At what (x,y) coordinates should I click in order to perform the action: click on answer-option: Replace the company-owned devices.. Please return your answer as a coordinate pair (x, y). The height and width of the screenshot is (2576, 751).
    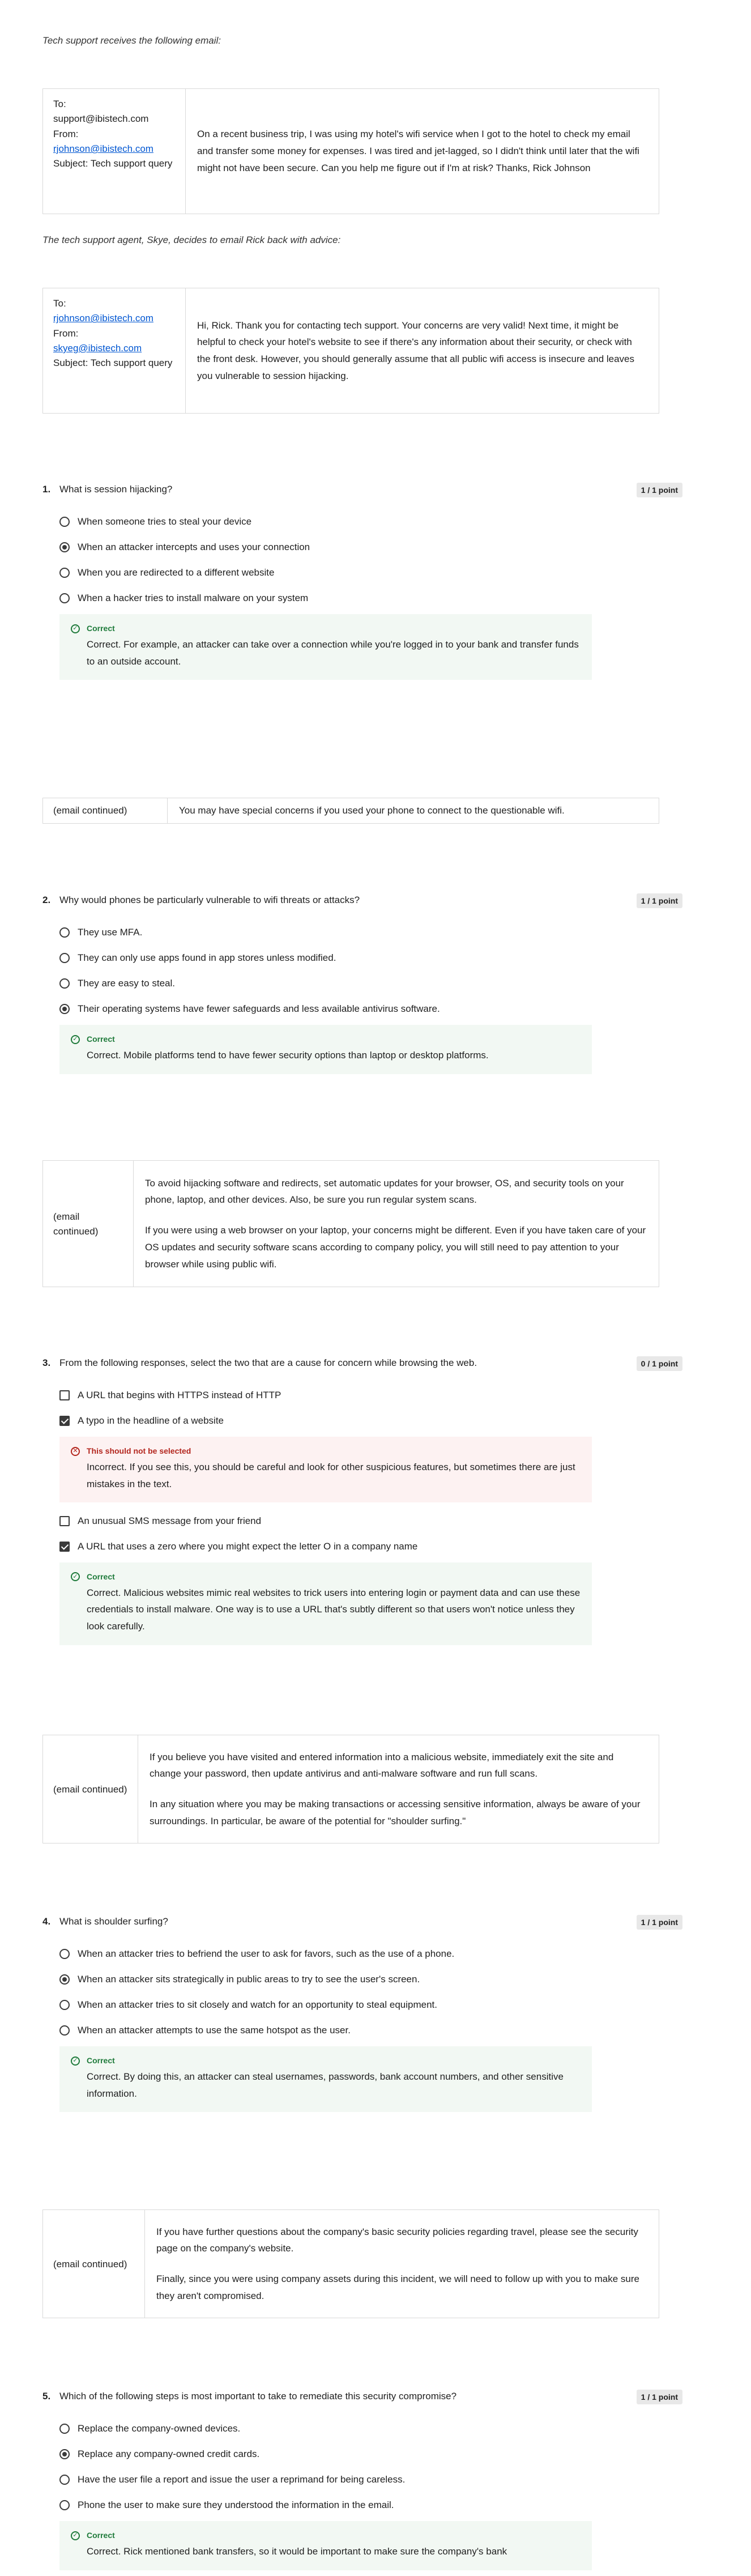
    Looking at the image, I should click on (370, 2428).